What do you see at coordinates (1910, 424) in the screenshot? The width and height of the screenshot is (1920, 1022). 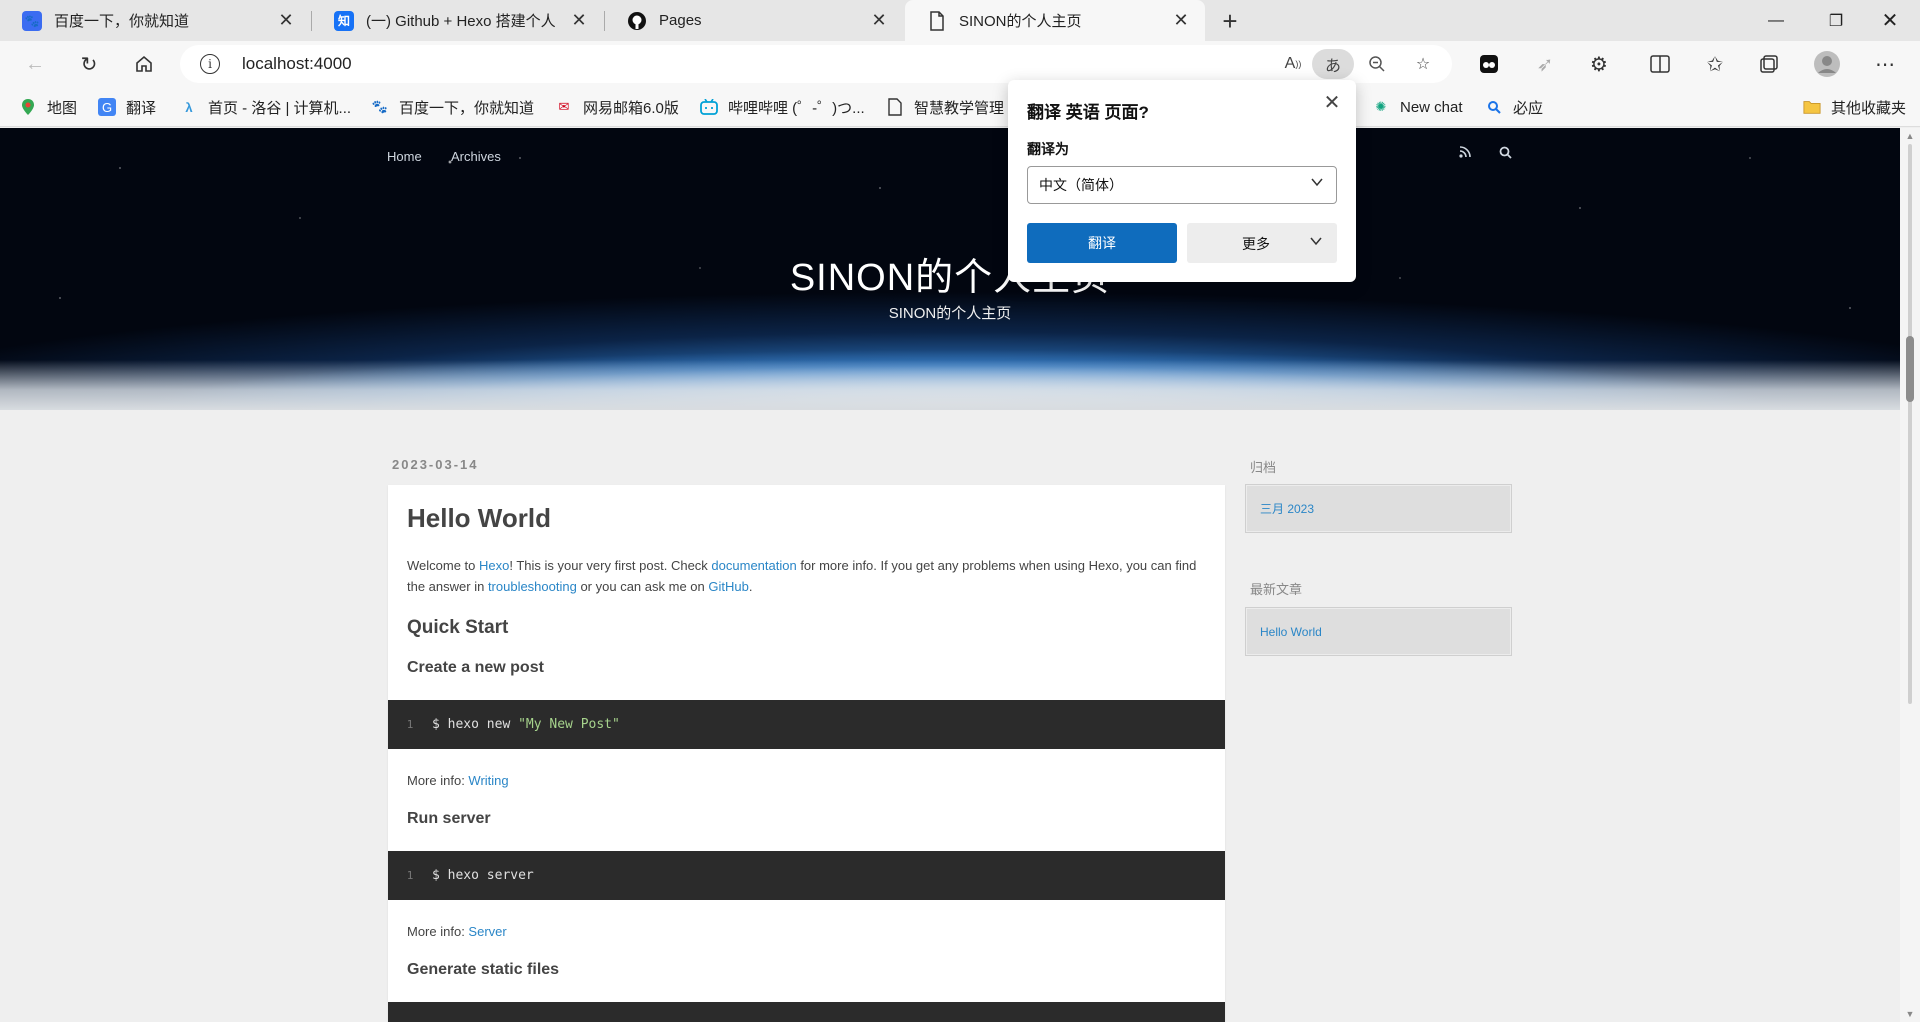 I see `scroll-track` at bounding box center [1910, 424].